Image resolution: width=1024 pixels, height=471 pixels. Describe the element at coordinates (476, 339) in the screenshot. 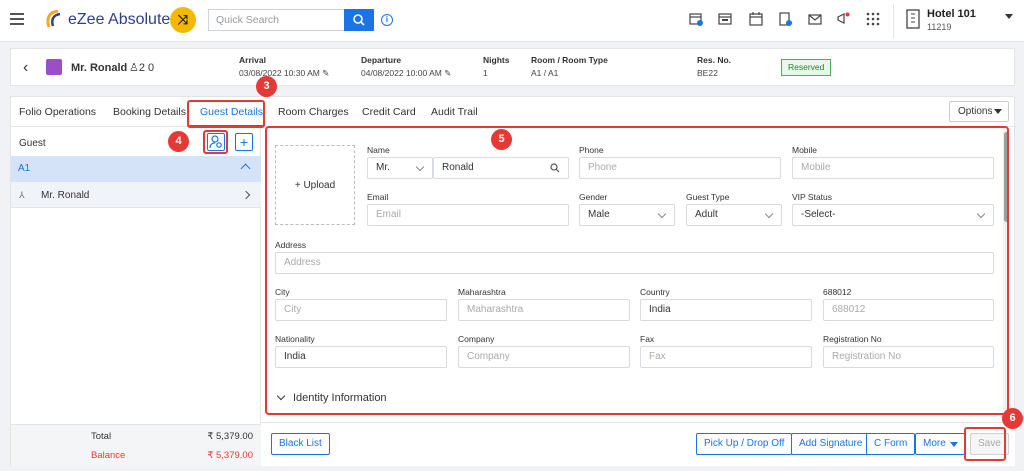

I see `company-label: Company` at that location.